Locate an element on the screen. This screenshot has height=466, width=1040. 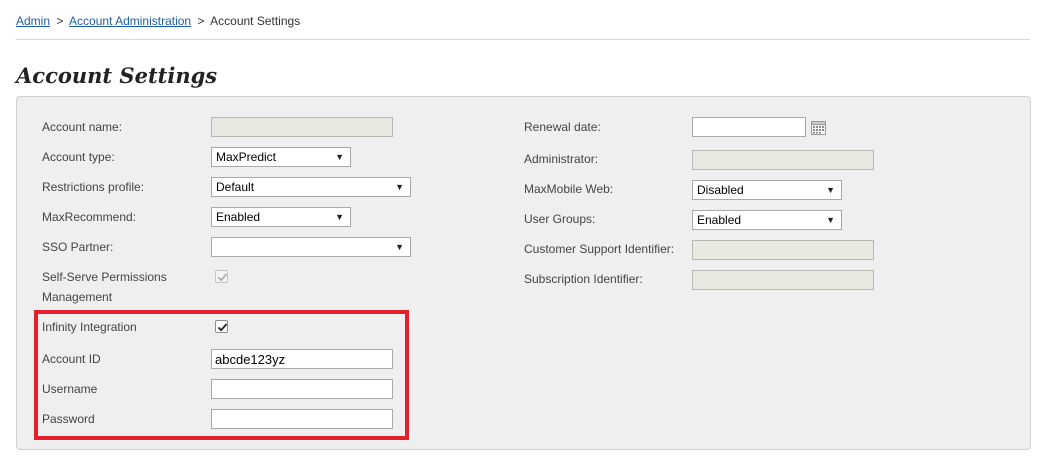
customer-support-identifier-label: Customer Support Identifier: is located at coordinates (599, 249).